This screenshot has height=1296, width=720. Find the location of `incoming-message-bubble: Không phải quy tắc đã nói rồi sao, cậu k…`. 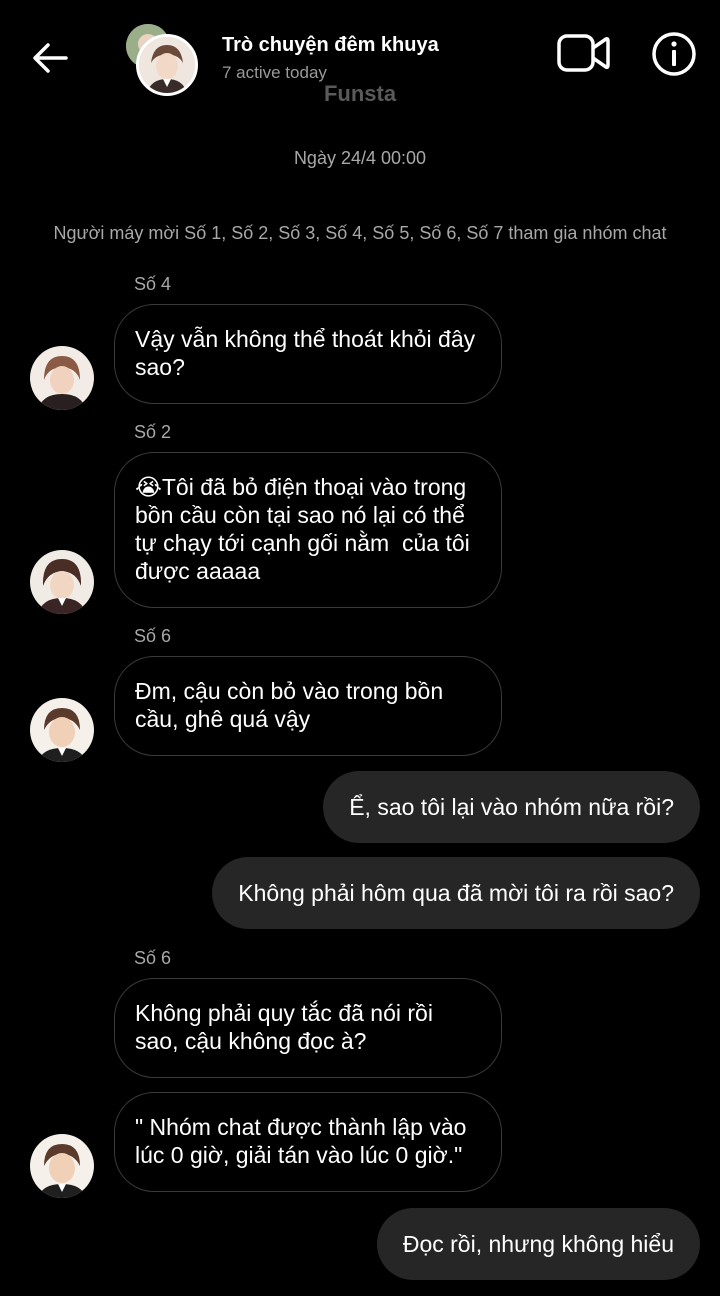

incoming-message-bubble: Không phải quy tắc đã nói rồi sao, cậu k… is located at coordinates (308, 1028).